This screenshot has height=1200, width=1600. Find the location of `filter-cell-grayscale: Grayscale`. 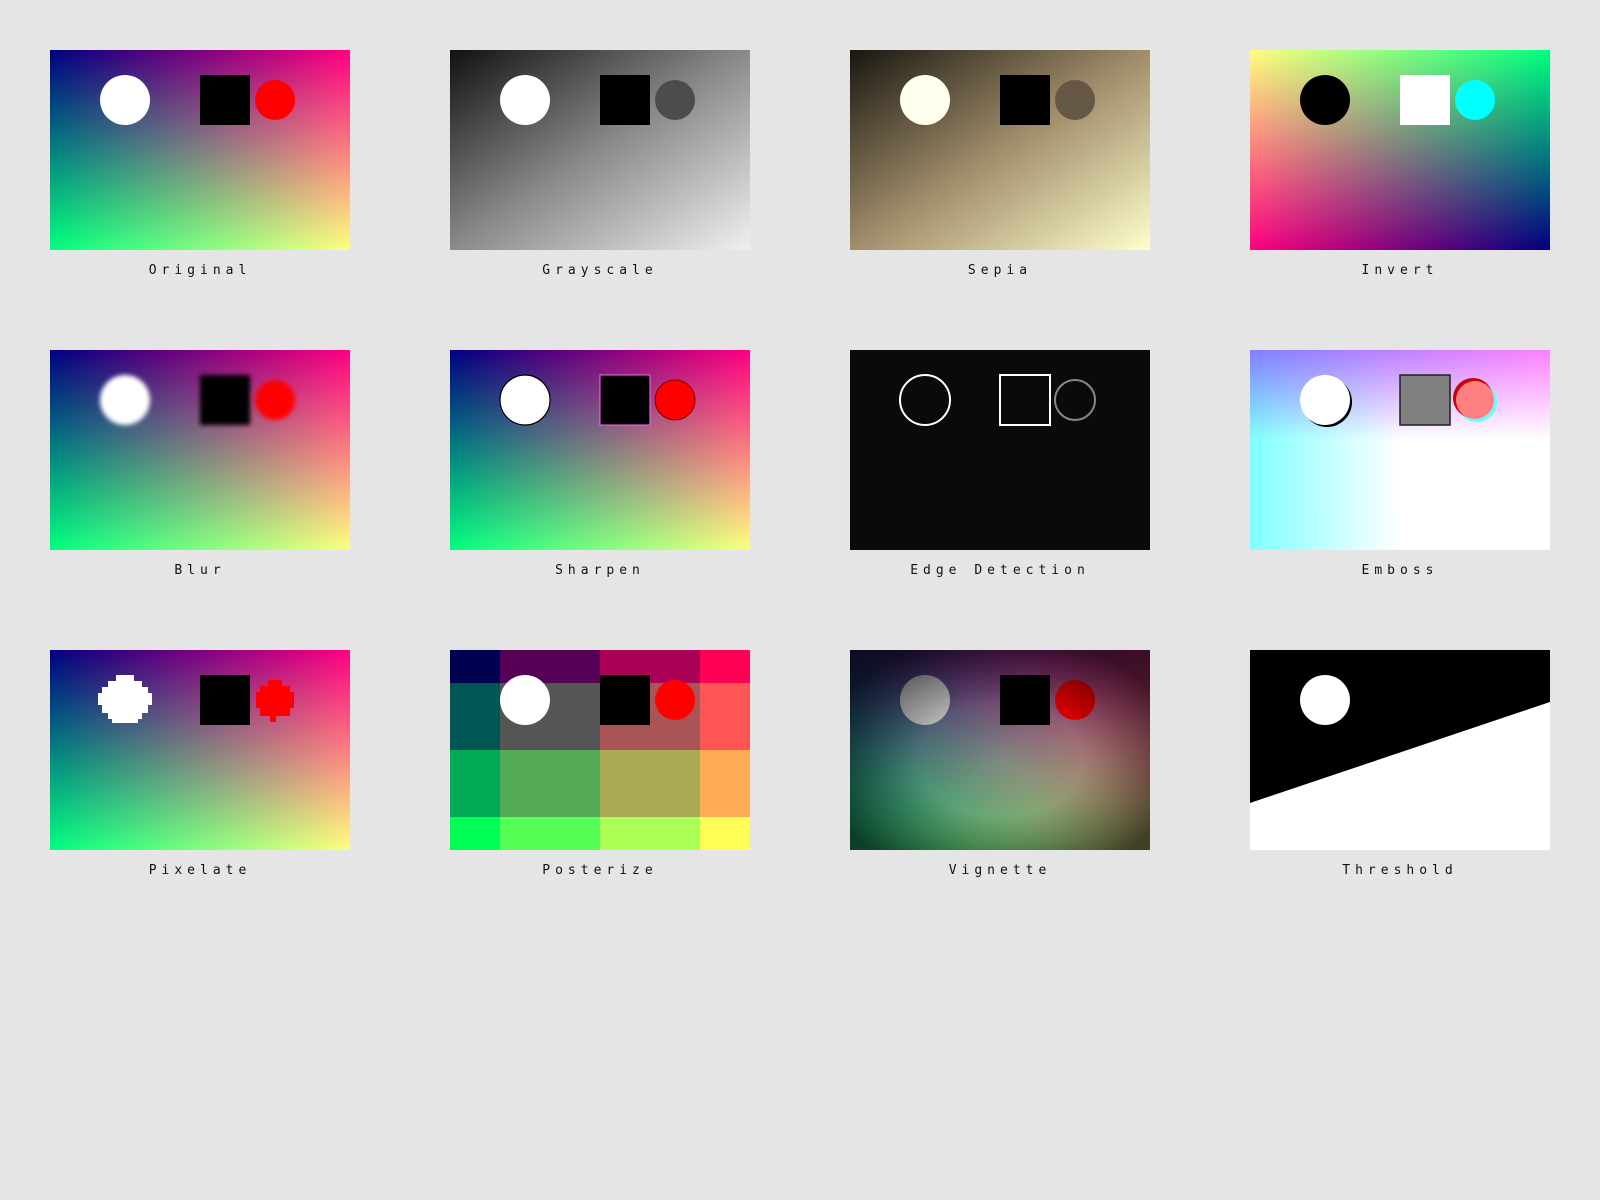

filter-cell-grayscale: Grayscale is located at coordinates (600, 175).